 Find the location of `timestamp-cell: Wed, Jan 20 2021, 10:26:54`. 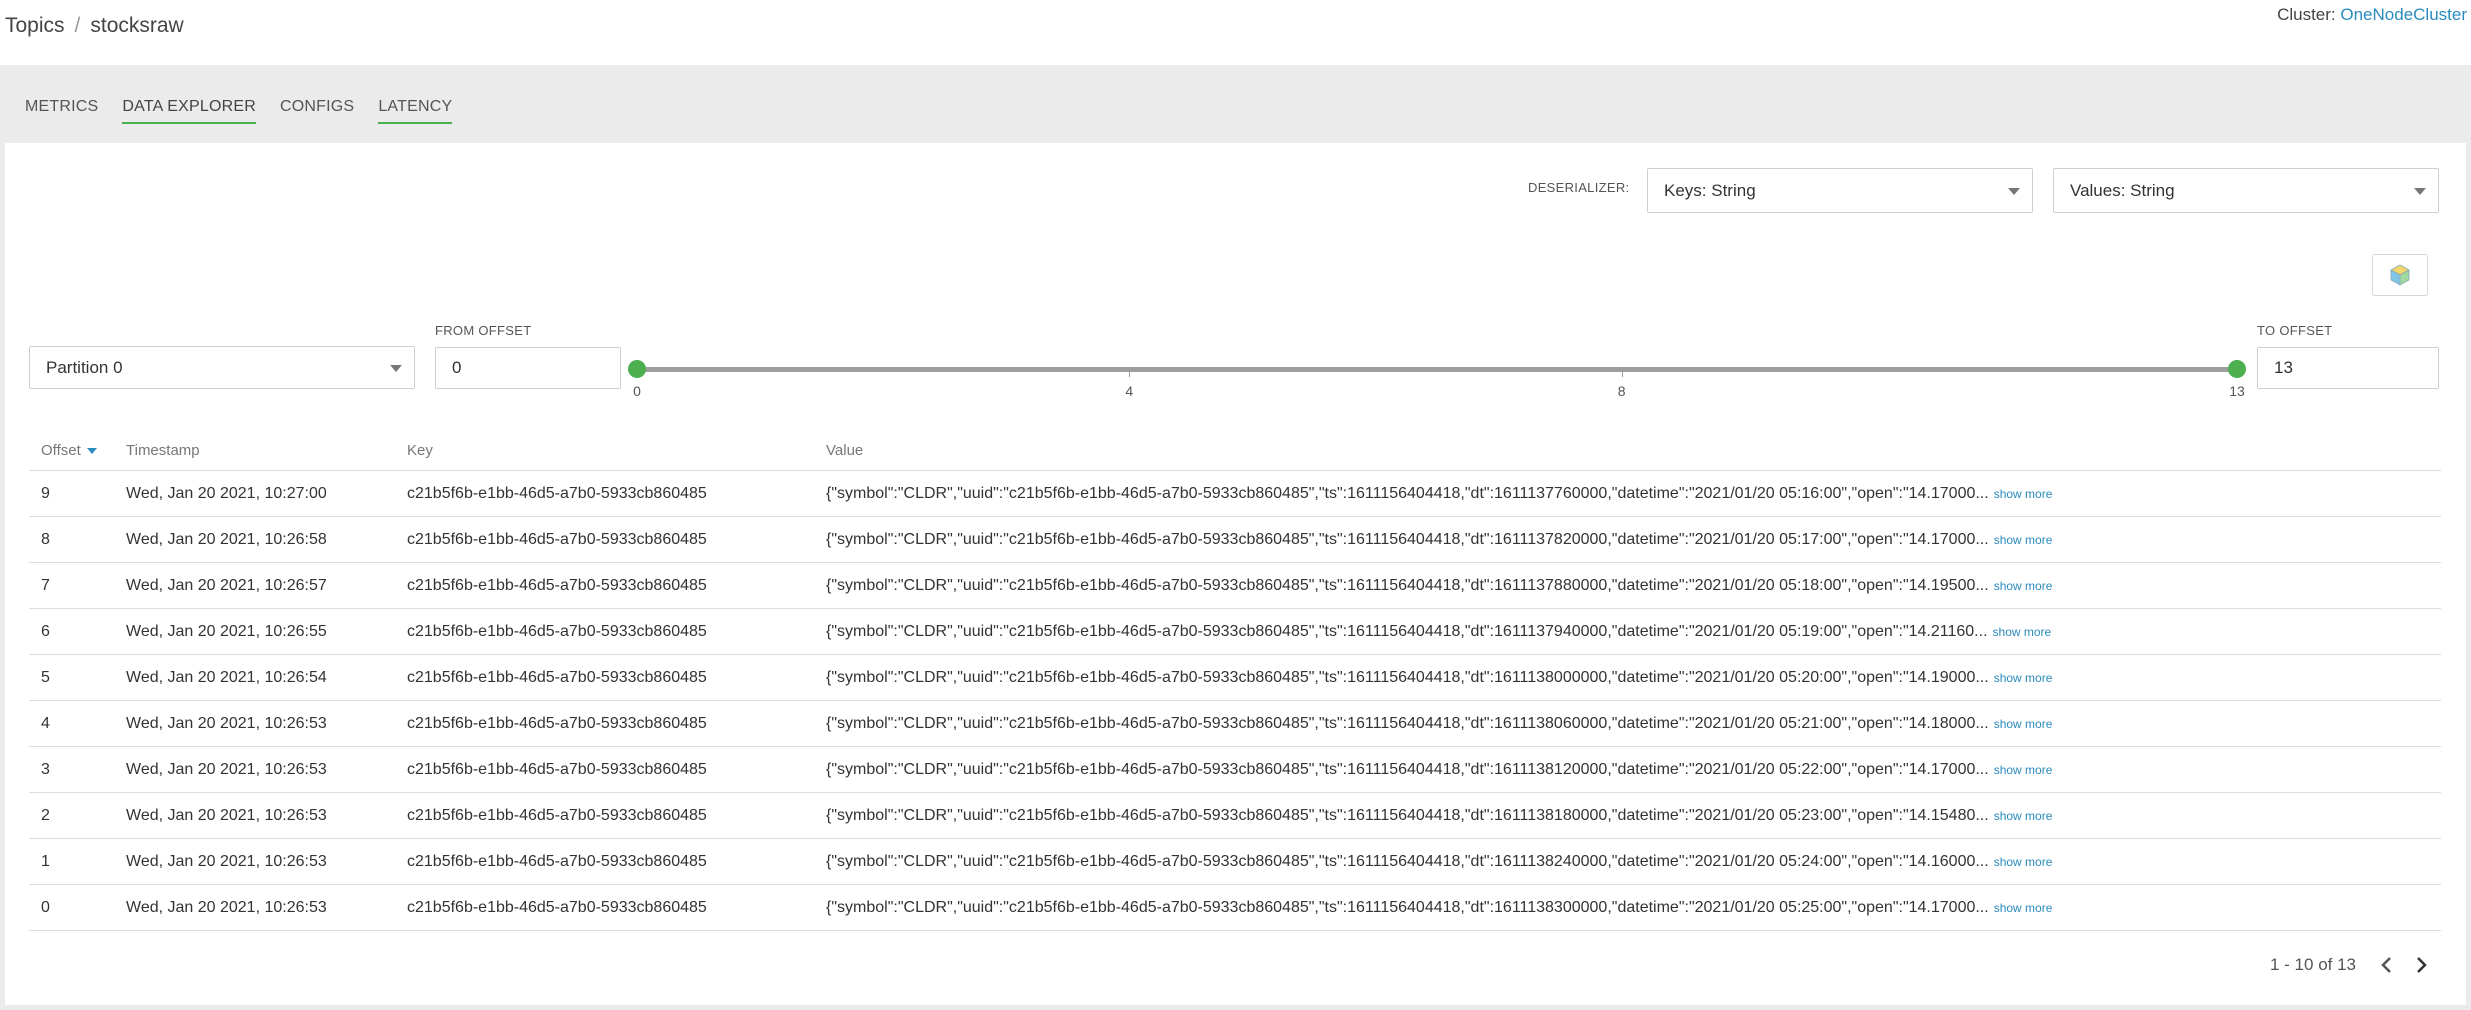

timestamp-cell: Wed, Jan 20 2021, 10:26:54 is located at coordinates (226, 677).